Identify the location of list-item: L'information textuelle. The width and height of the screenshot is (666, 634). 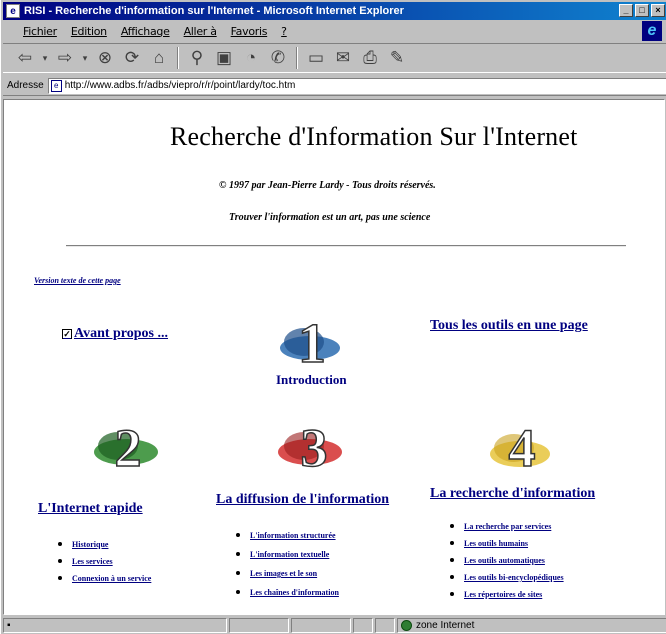
(287, 557).